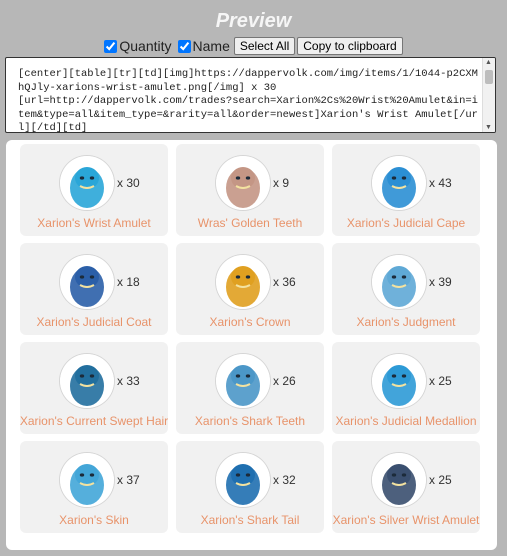  Describe the element at coordinates (243, 282) in the screenshot. I see `crown-icon` at that location.